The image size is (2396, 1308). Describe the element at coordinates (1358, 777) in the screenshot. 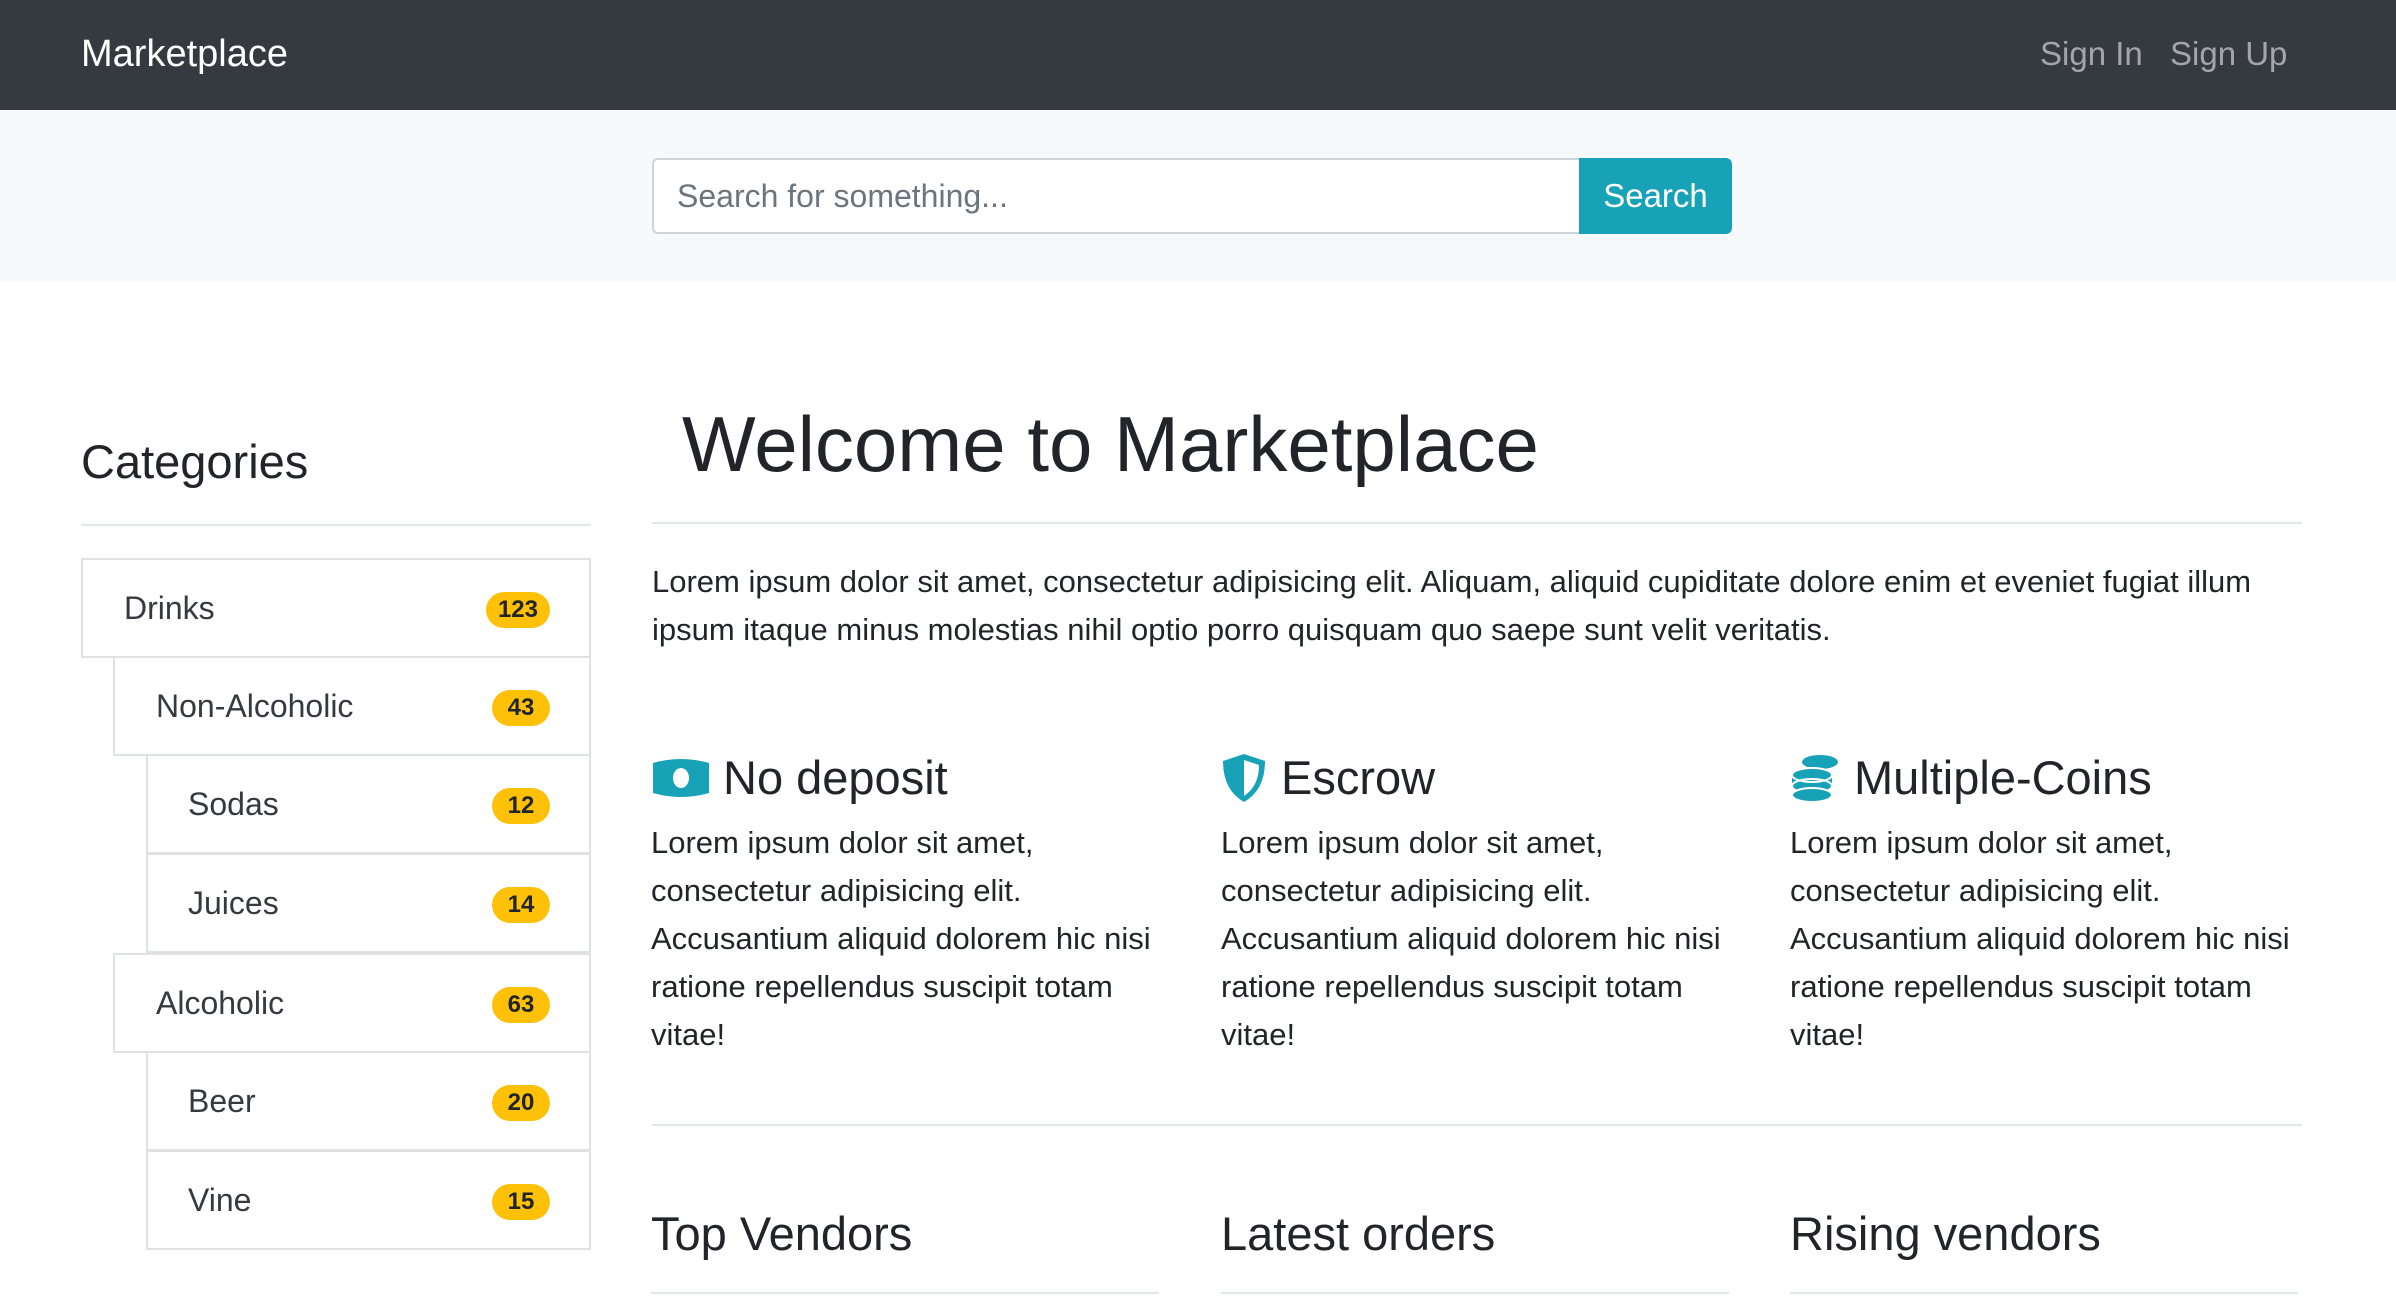

I see `feature-title: Escrow` at that location.